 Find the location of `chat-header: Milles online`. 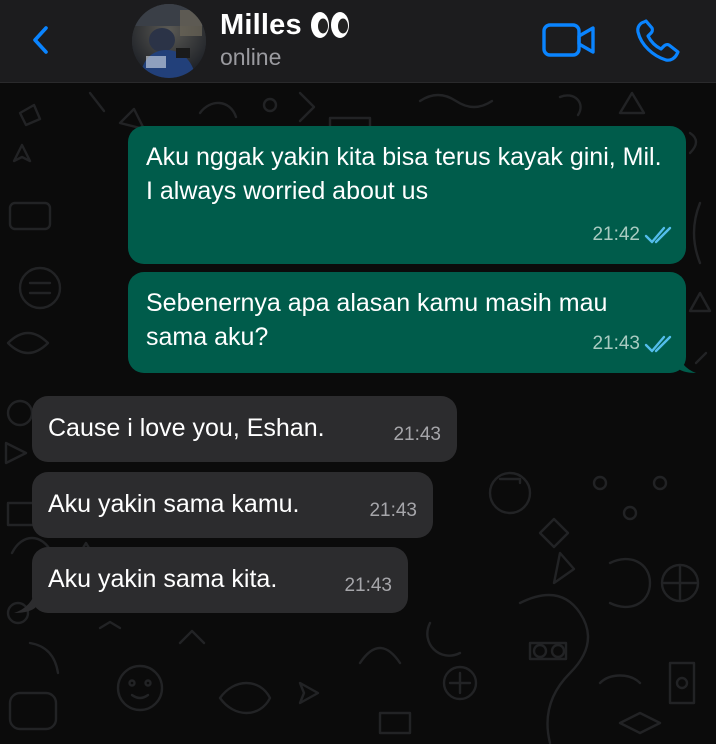

chat-header: Milles online is located at coordinates (358, 41).